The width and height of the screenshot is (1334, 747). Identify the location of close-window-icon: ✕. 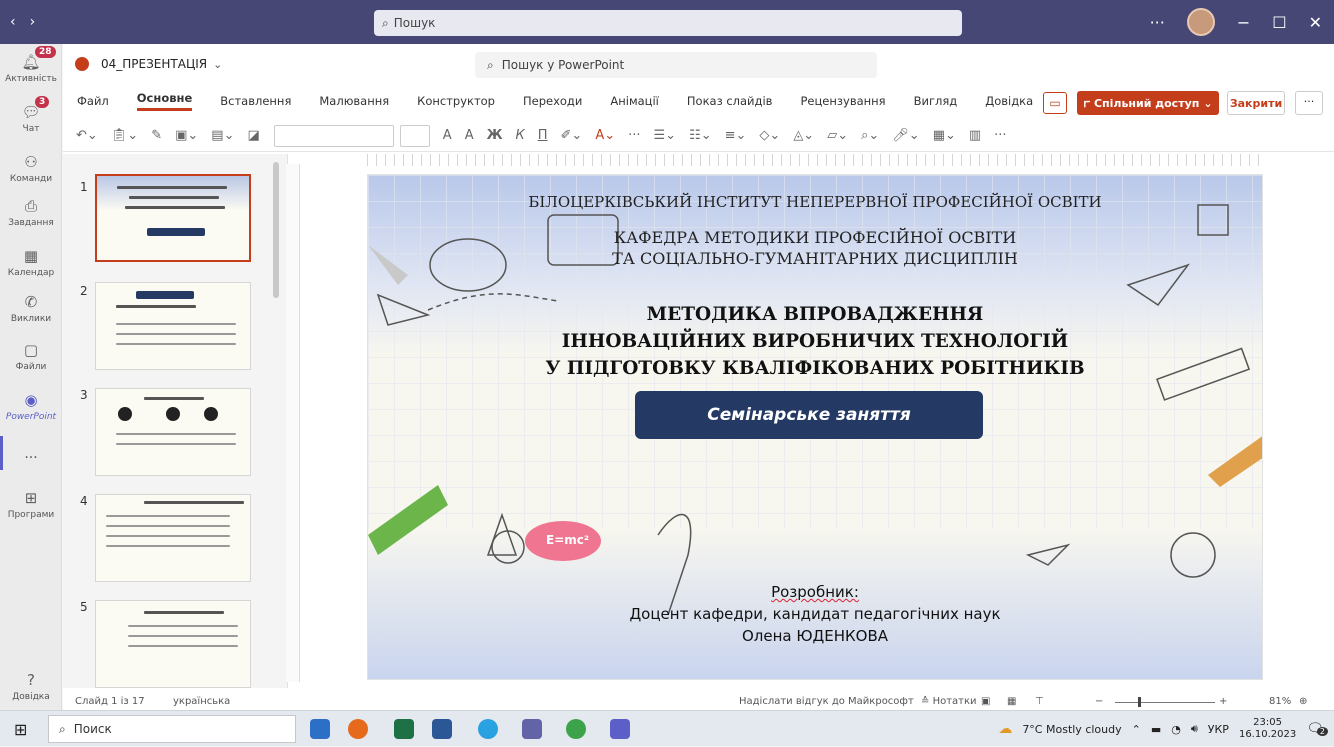
(1315, 22).